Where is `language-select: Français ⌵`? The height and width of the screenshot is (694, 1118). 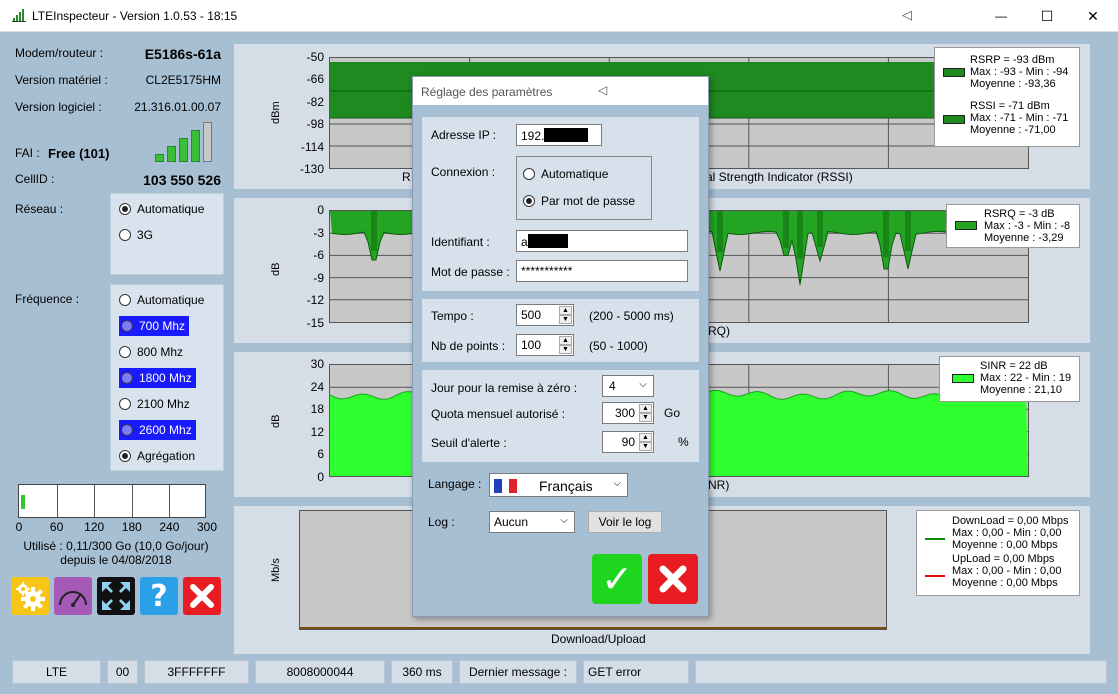 language-select: Français ⌵ is located at coordinates (558, 485).